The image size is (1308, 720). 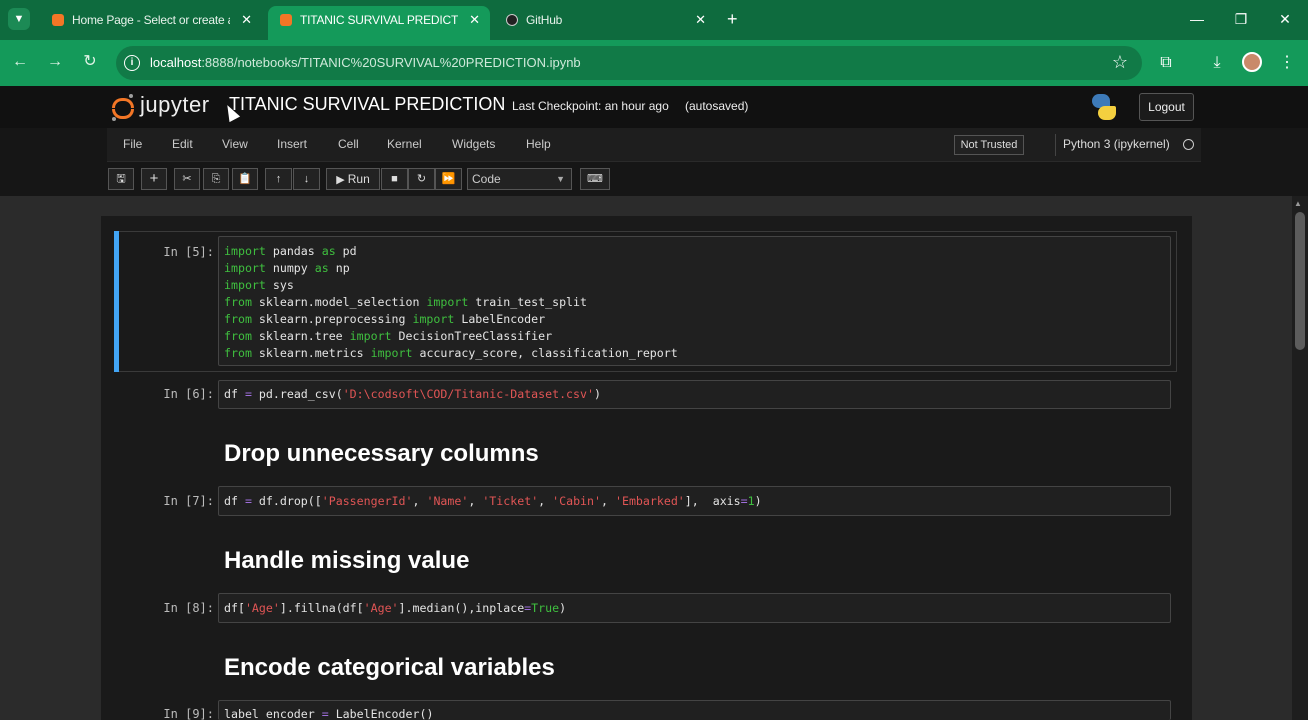 I want to click on forward-arrow-icon: →, so click(x=55, y=62).